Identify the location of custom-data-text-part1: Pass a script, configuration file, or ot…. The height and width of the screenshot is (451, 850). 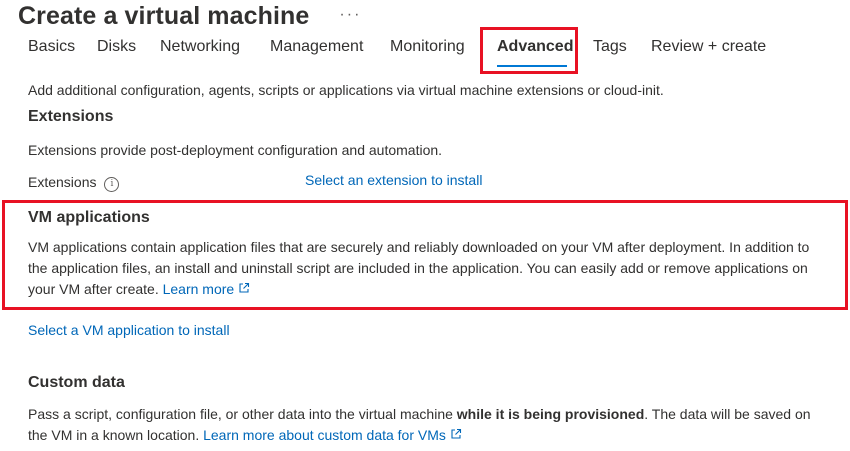
(242, 414).